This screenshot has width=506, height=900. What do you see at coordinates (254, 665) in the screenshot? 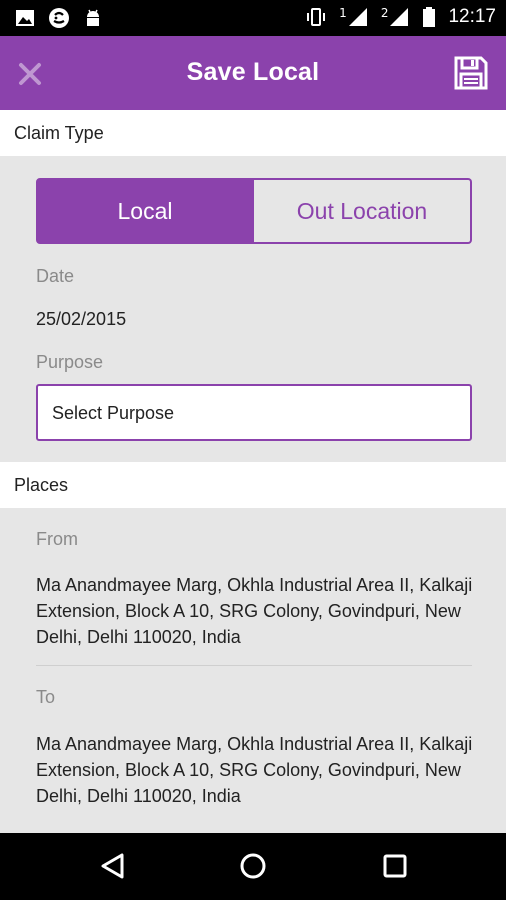
I see `divider` at bounding box center [254, 665].